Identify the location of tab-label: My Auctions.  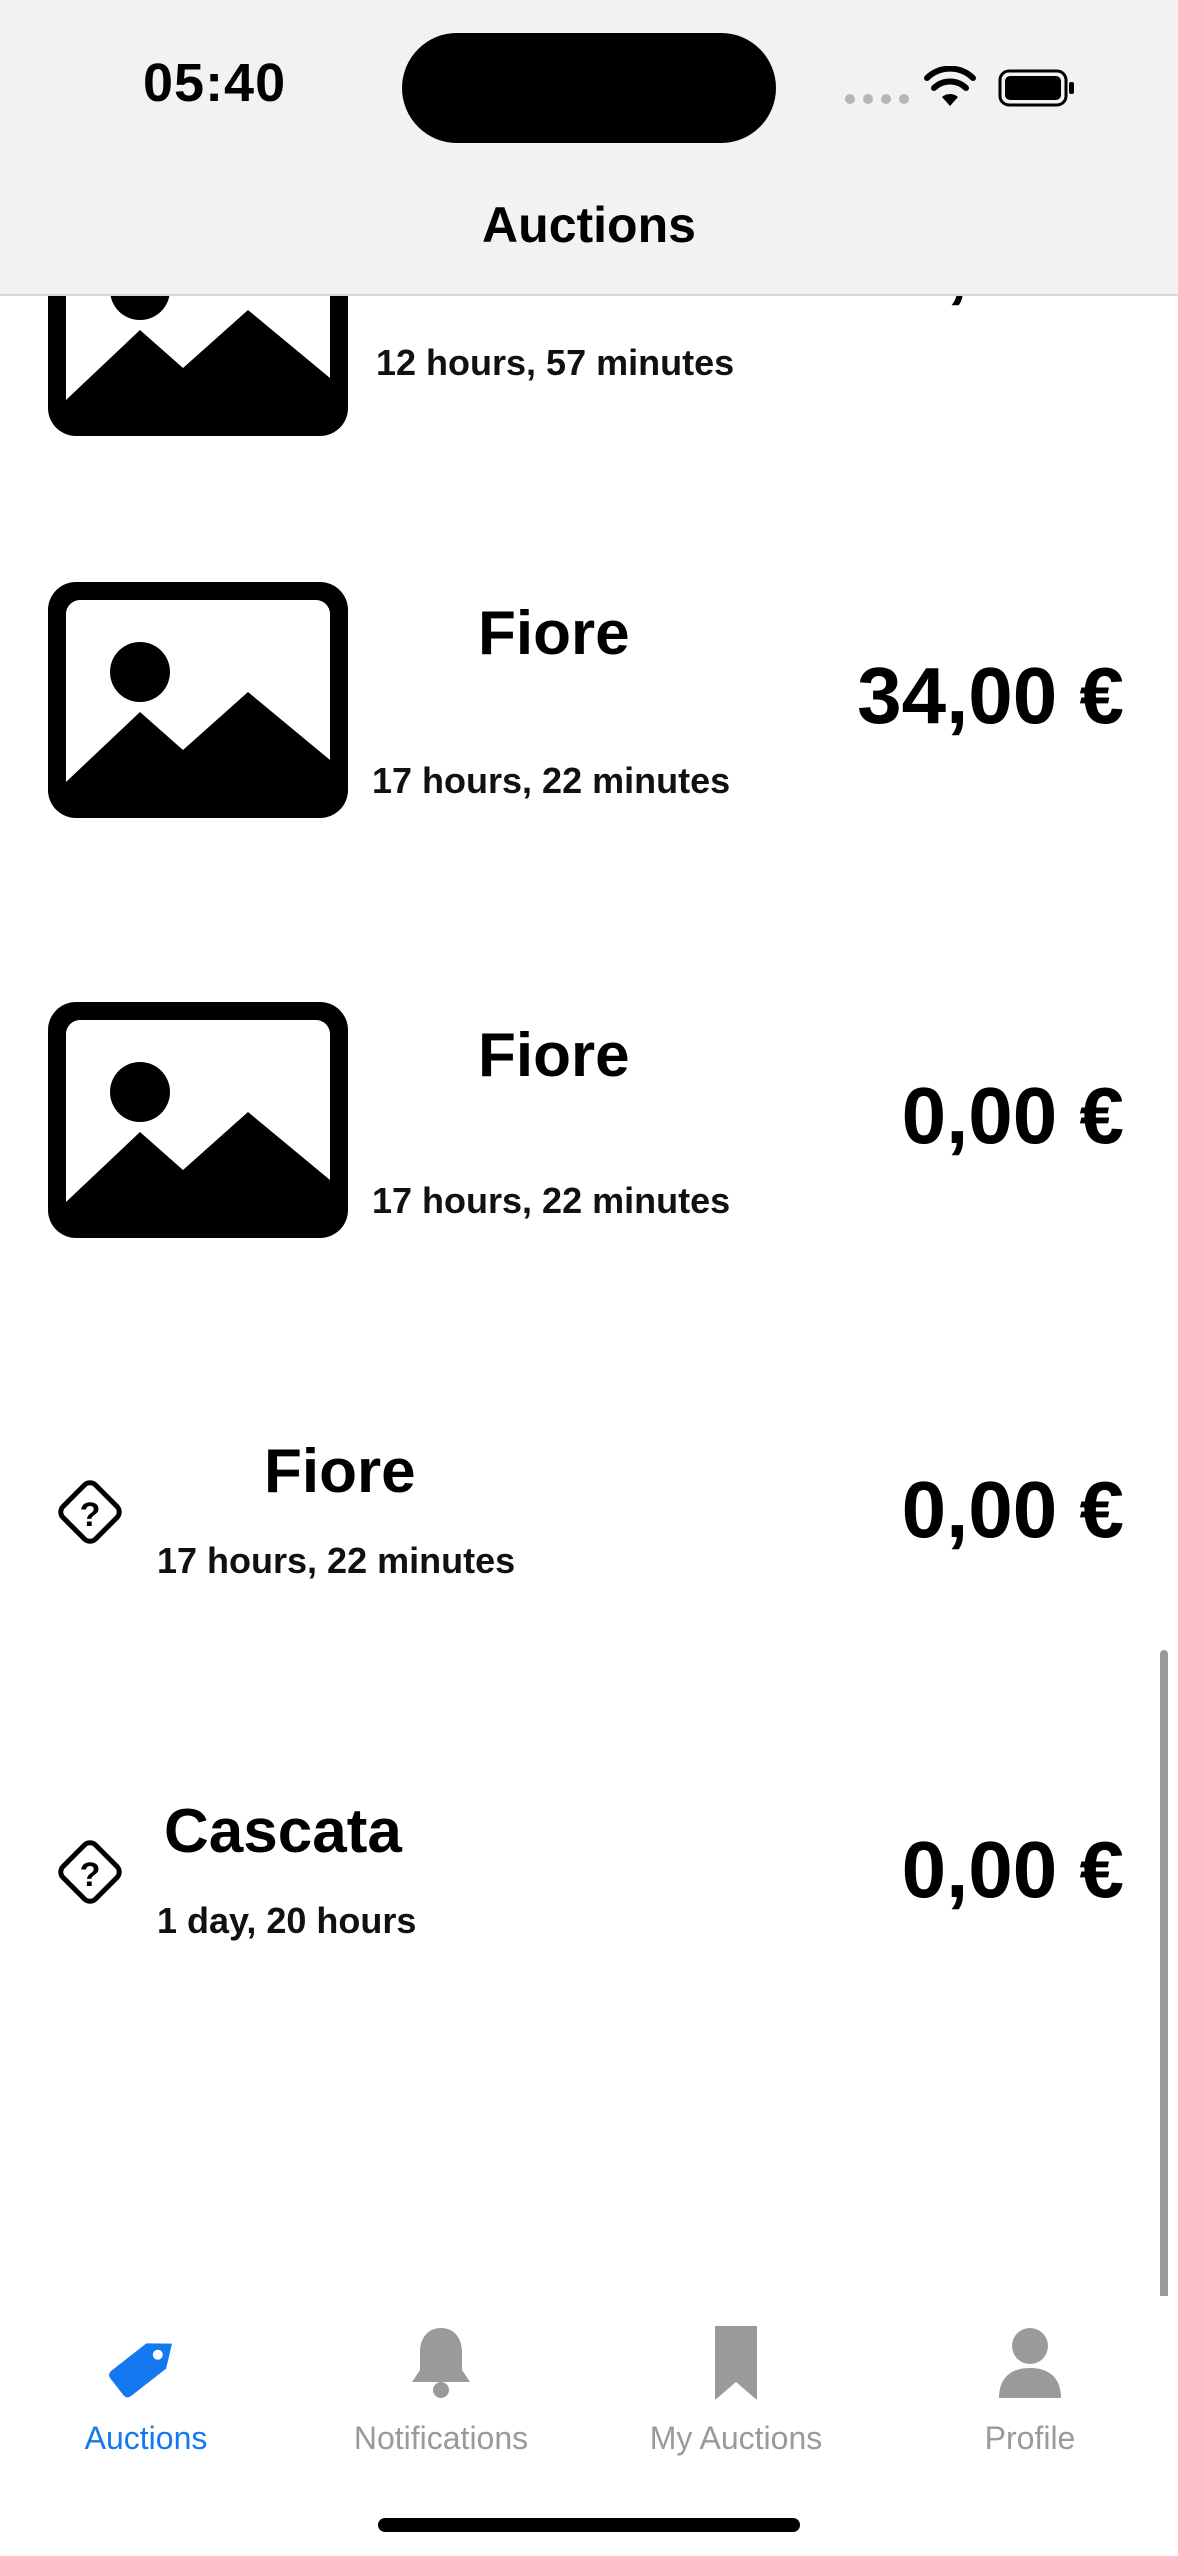
(736, 2438).